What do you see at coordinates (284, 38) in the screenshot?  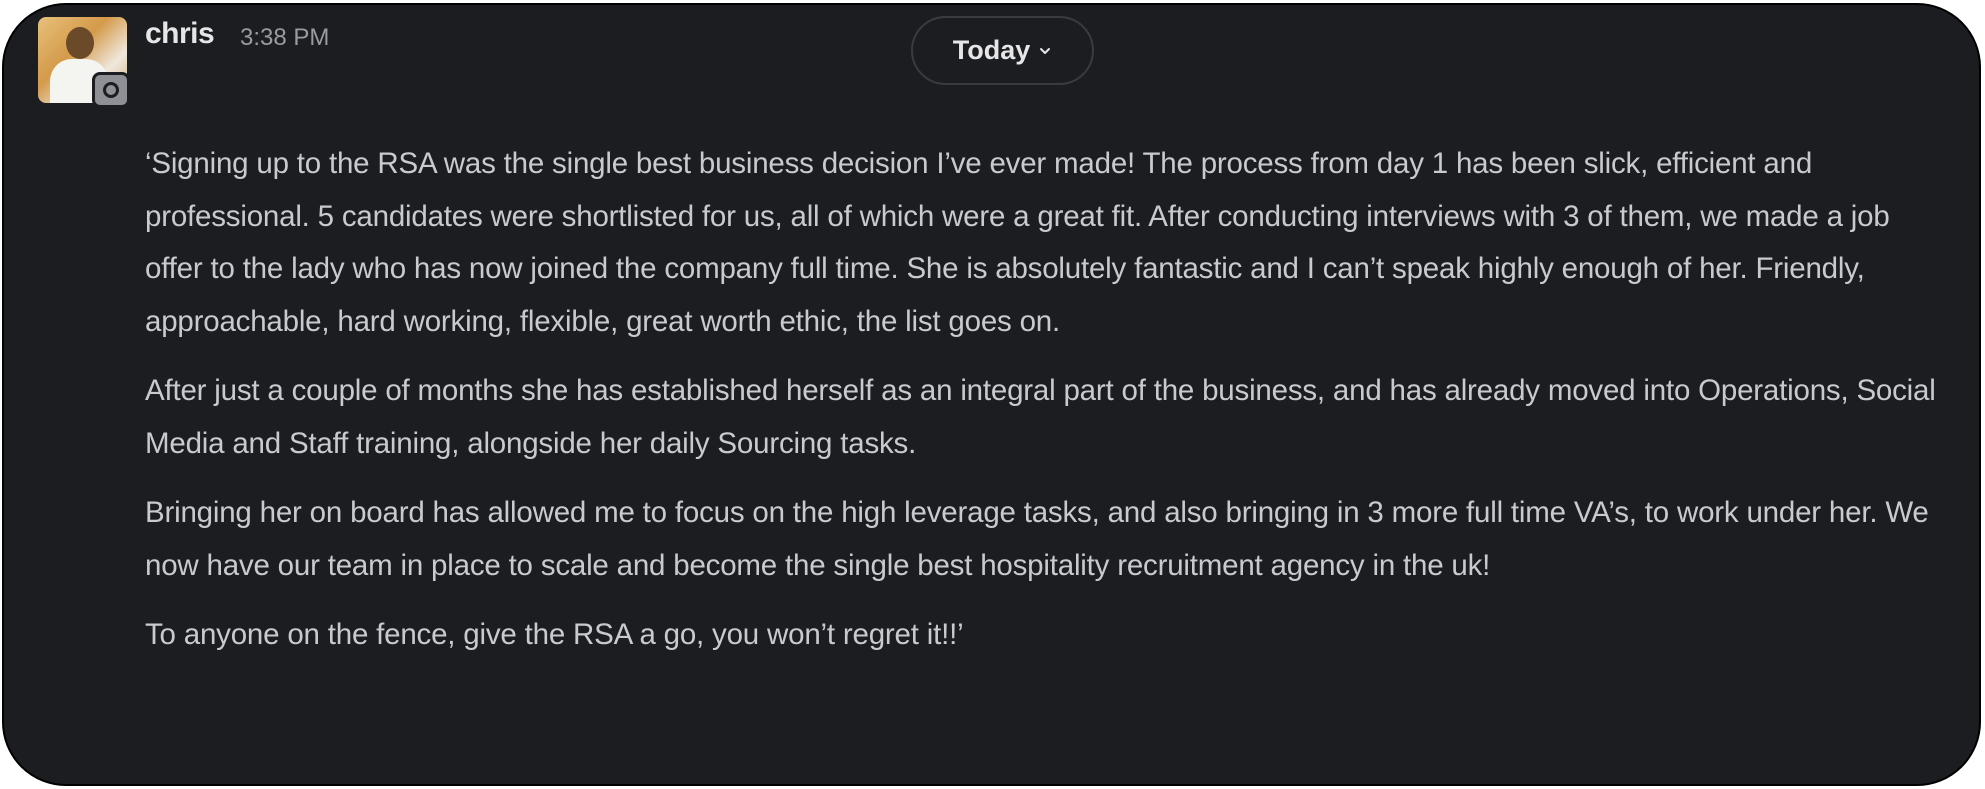 I see `message-timestamp: 3:38 PM` at bounding box center [284, 38].